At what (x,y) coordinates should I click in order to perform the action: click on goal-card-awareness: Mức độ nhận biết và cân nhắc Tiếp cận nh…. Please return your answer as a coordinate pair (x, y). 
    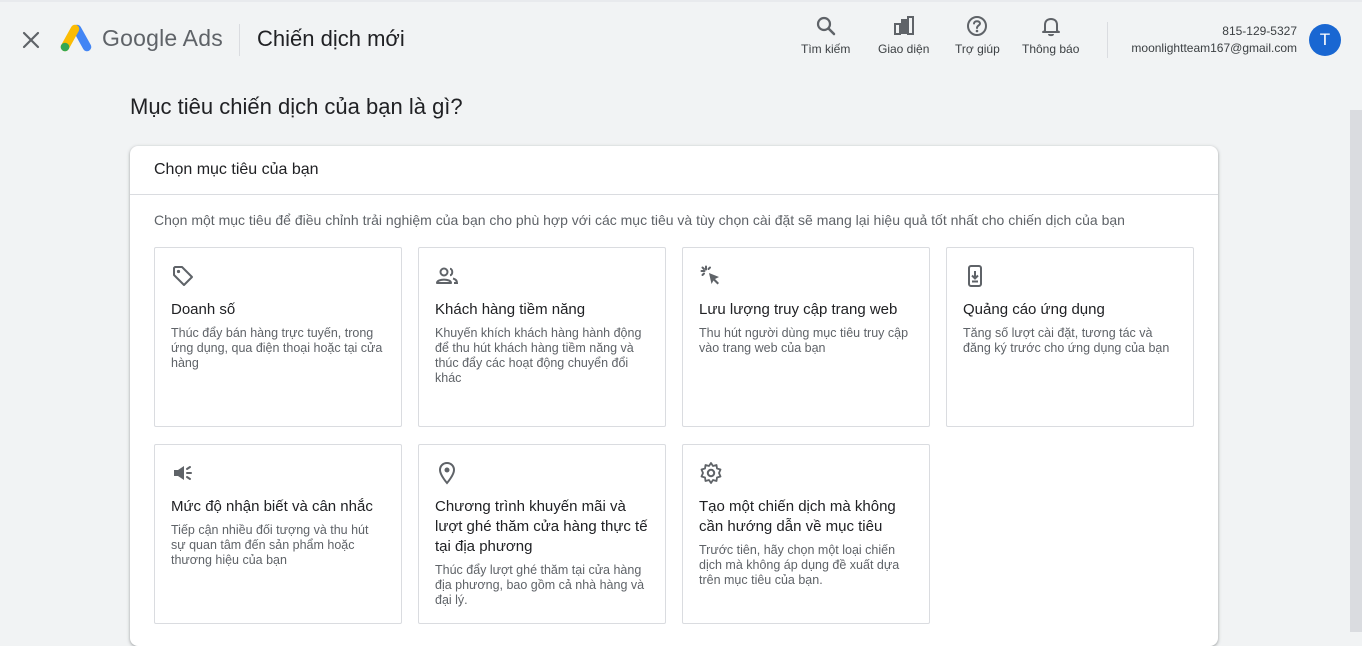
    Looking at the image, I should click on (278, 534).